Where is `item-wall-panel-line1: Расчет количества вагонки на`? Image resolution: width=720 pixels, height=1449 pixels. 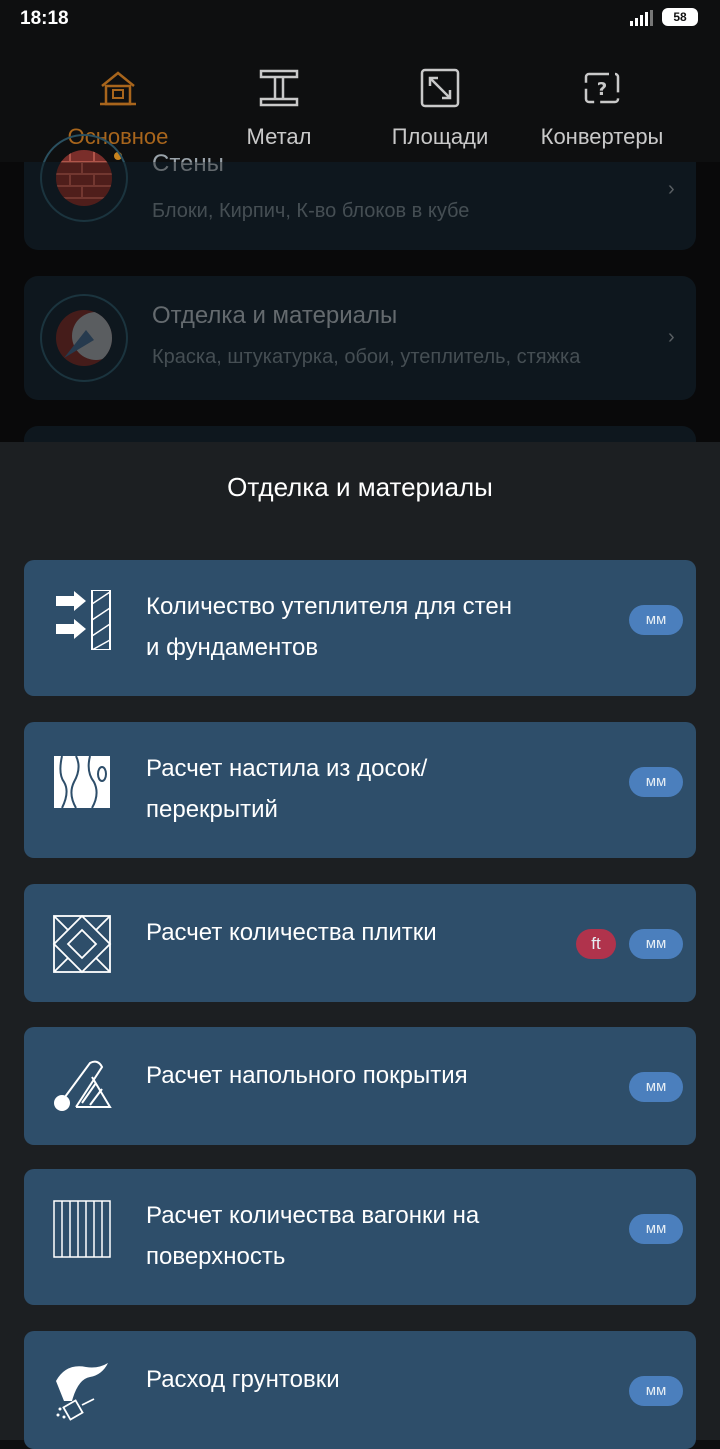
item-wall-panel-line1: Расчет количества вагонки на is located at coordinates (313, 1215).